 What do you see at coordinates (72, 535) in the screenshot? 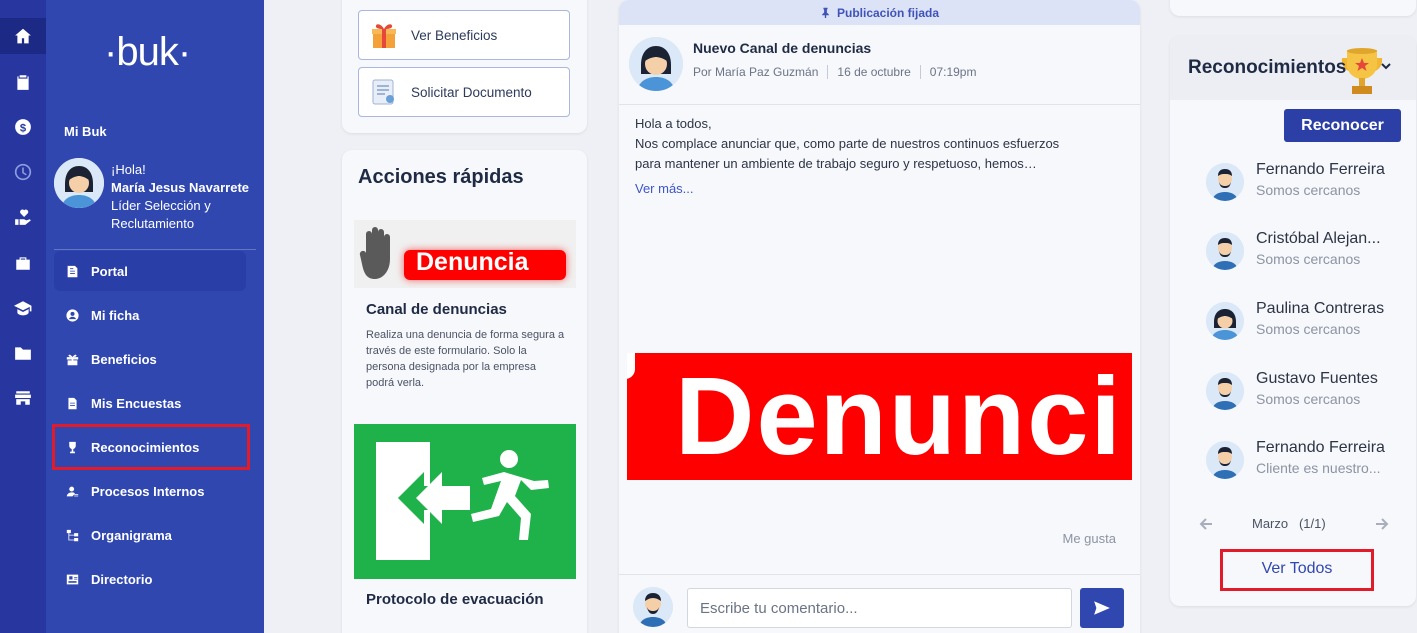
I see `org-chart-icon` at bounding box center [72, 535].